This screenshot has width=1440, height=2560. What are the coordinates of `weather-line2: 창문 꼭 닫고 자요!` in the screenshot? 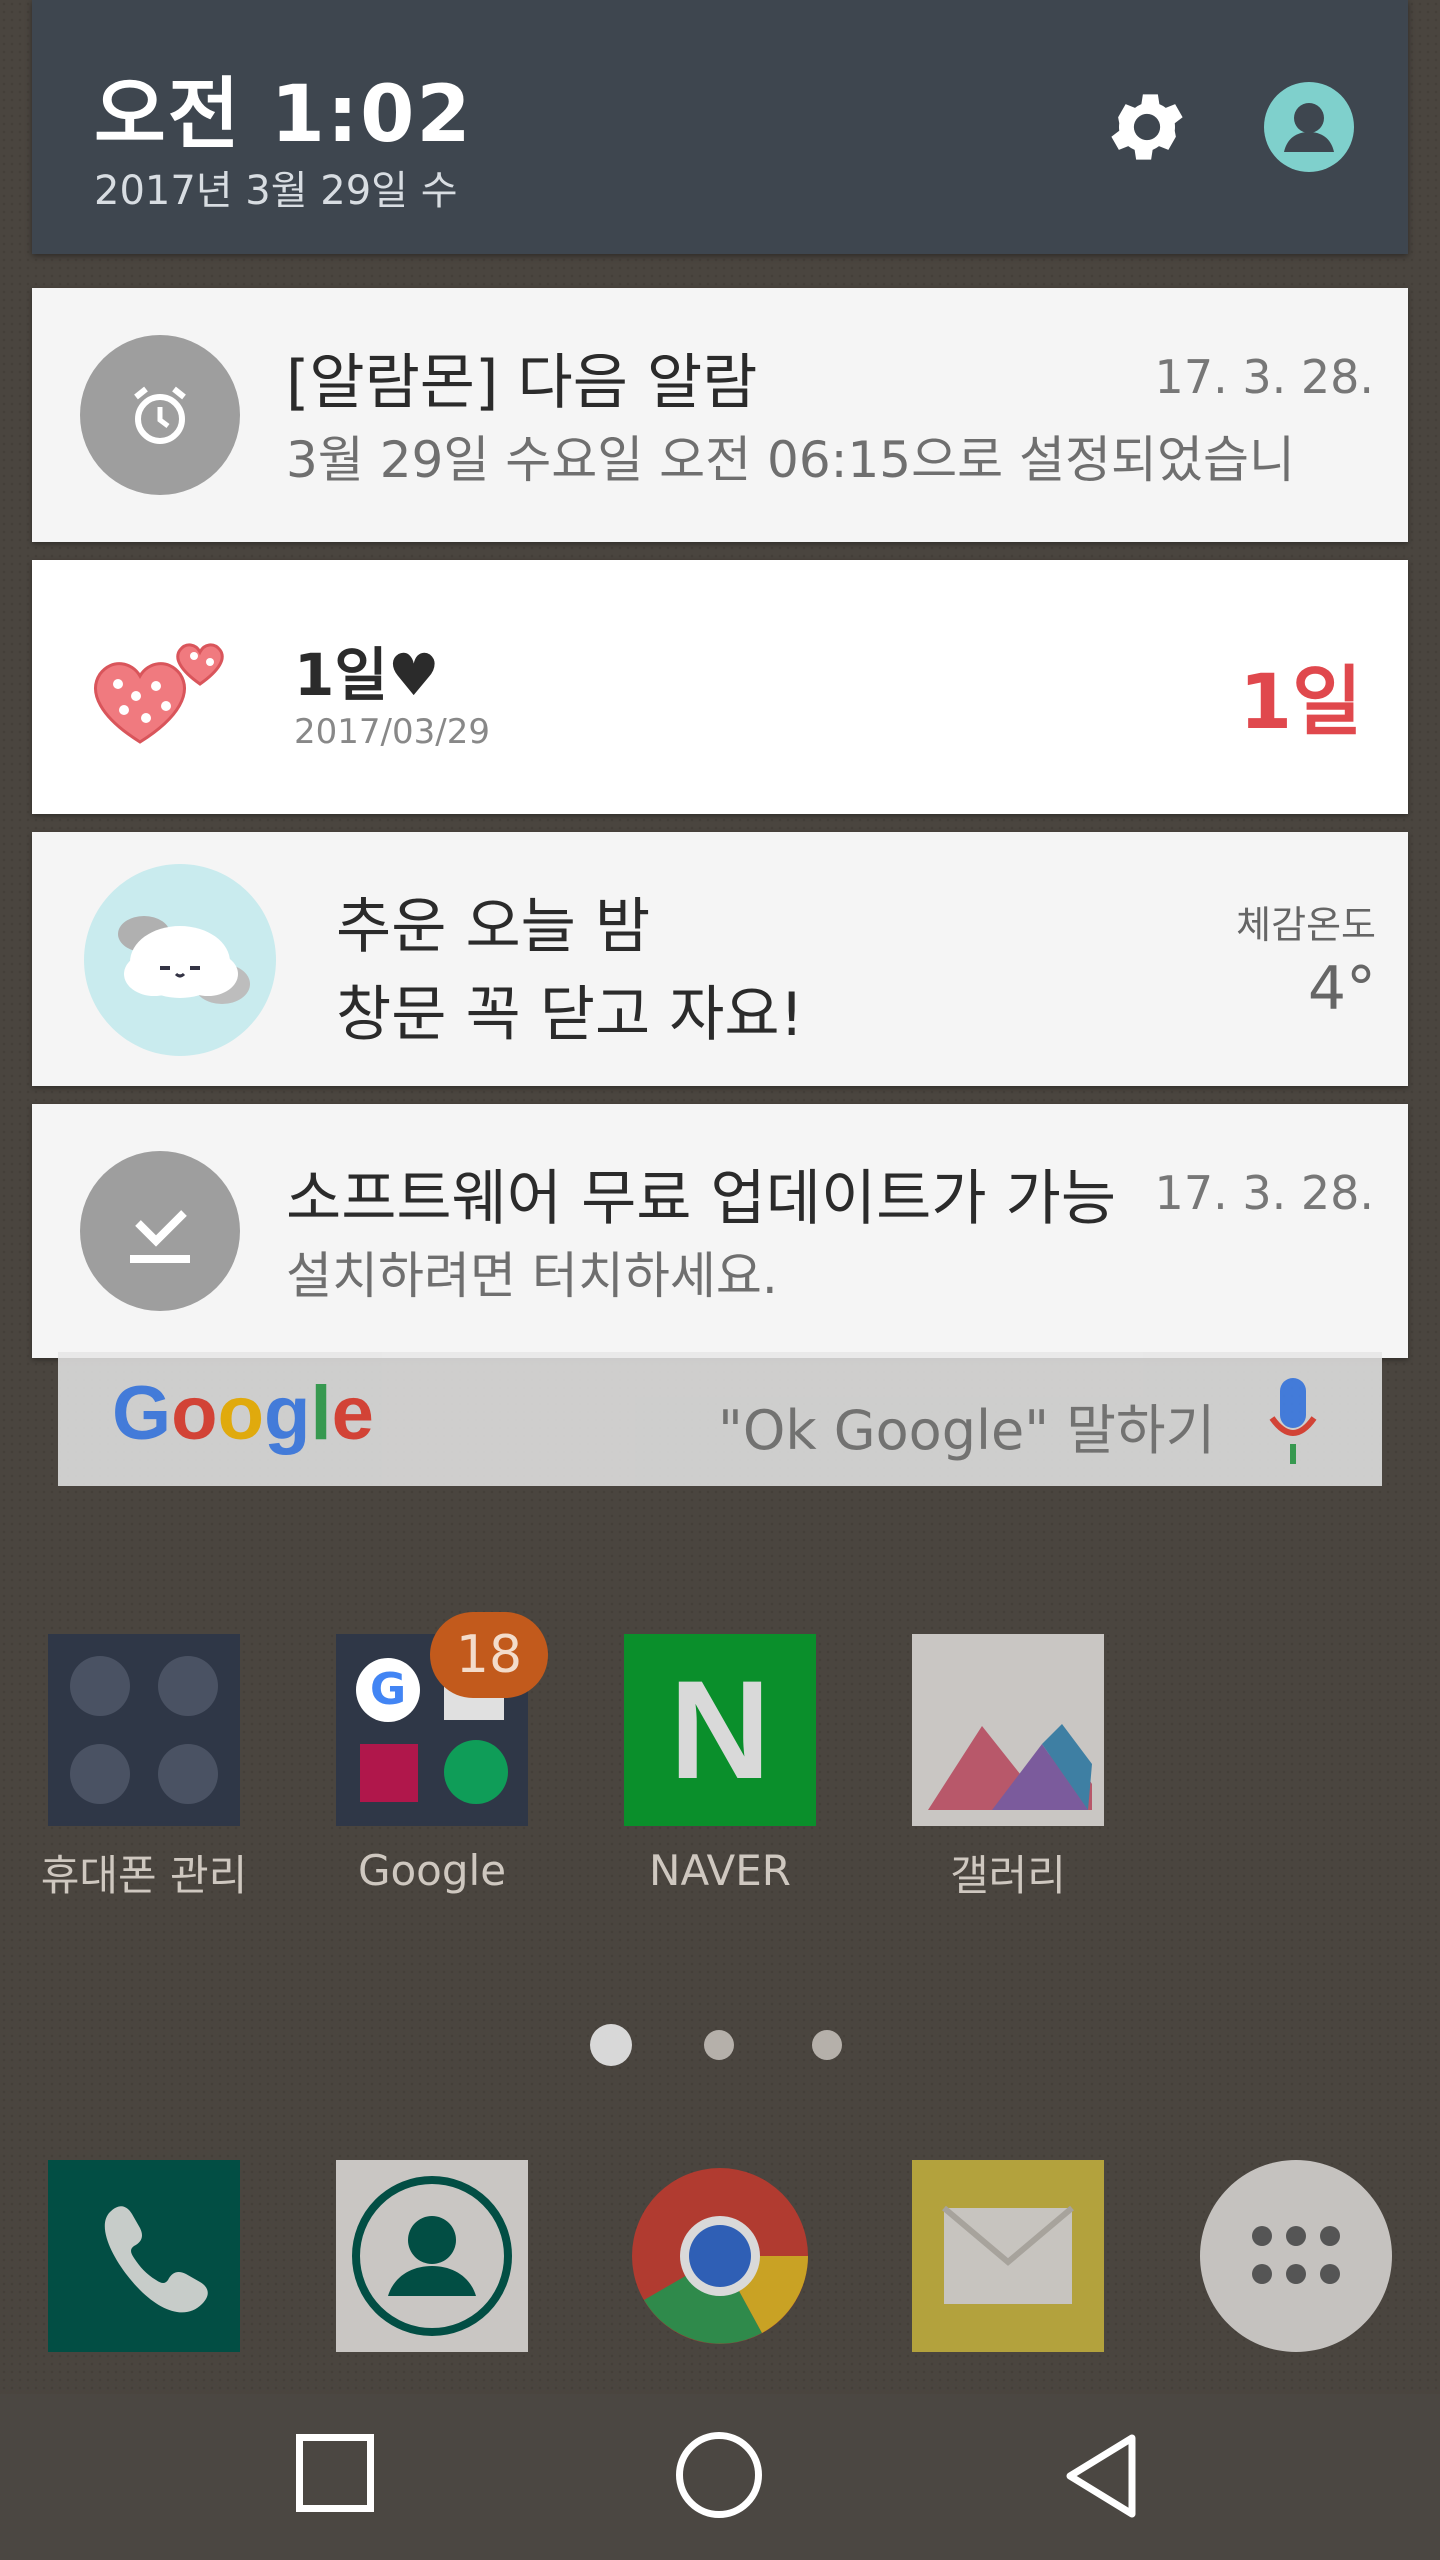 It's located at (570, 1015).